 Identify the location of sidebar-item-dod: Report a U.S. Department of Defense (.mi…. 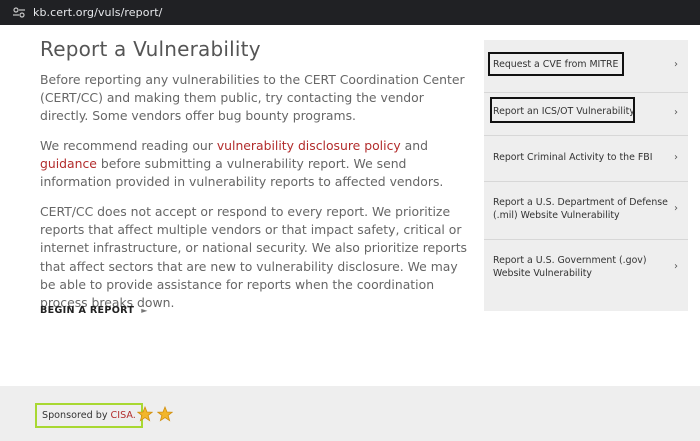
(586, 211).